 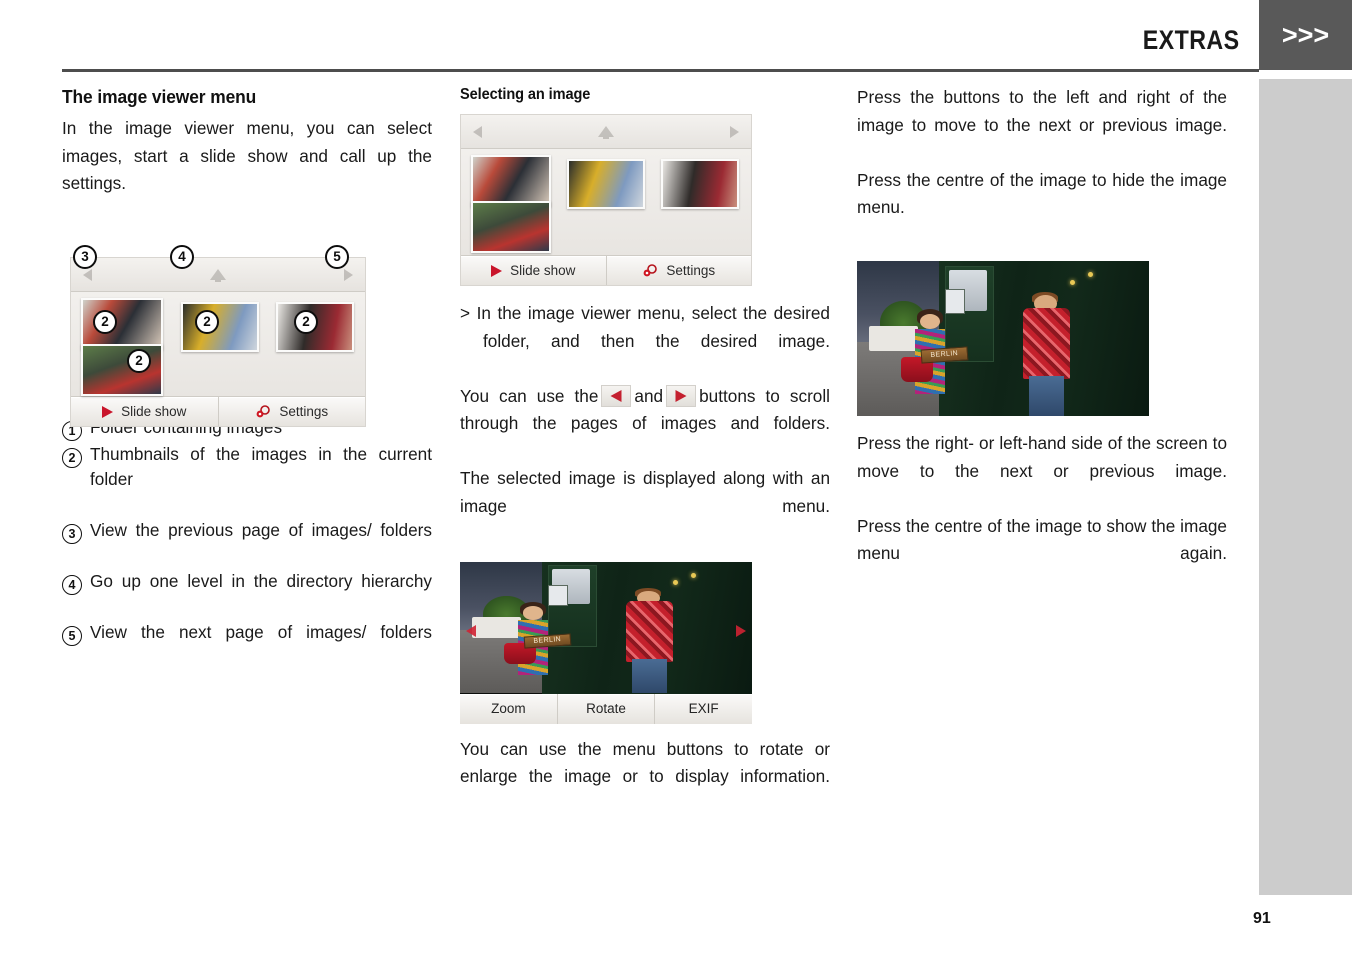 I want to click on image-viewer-photo-screen: BERLIN Zoom Rotate EXIF, so click(x=606, y=642).